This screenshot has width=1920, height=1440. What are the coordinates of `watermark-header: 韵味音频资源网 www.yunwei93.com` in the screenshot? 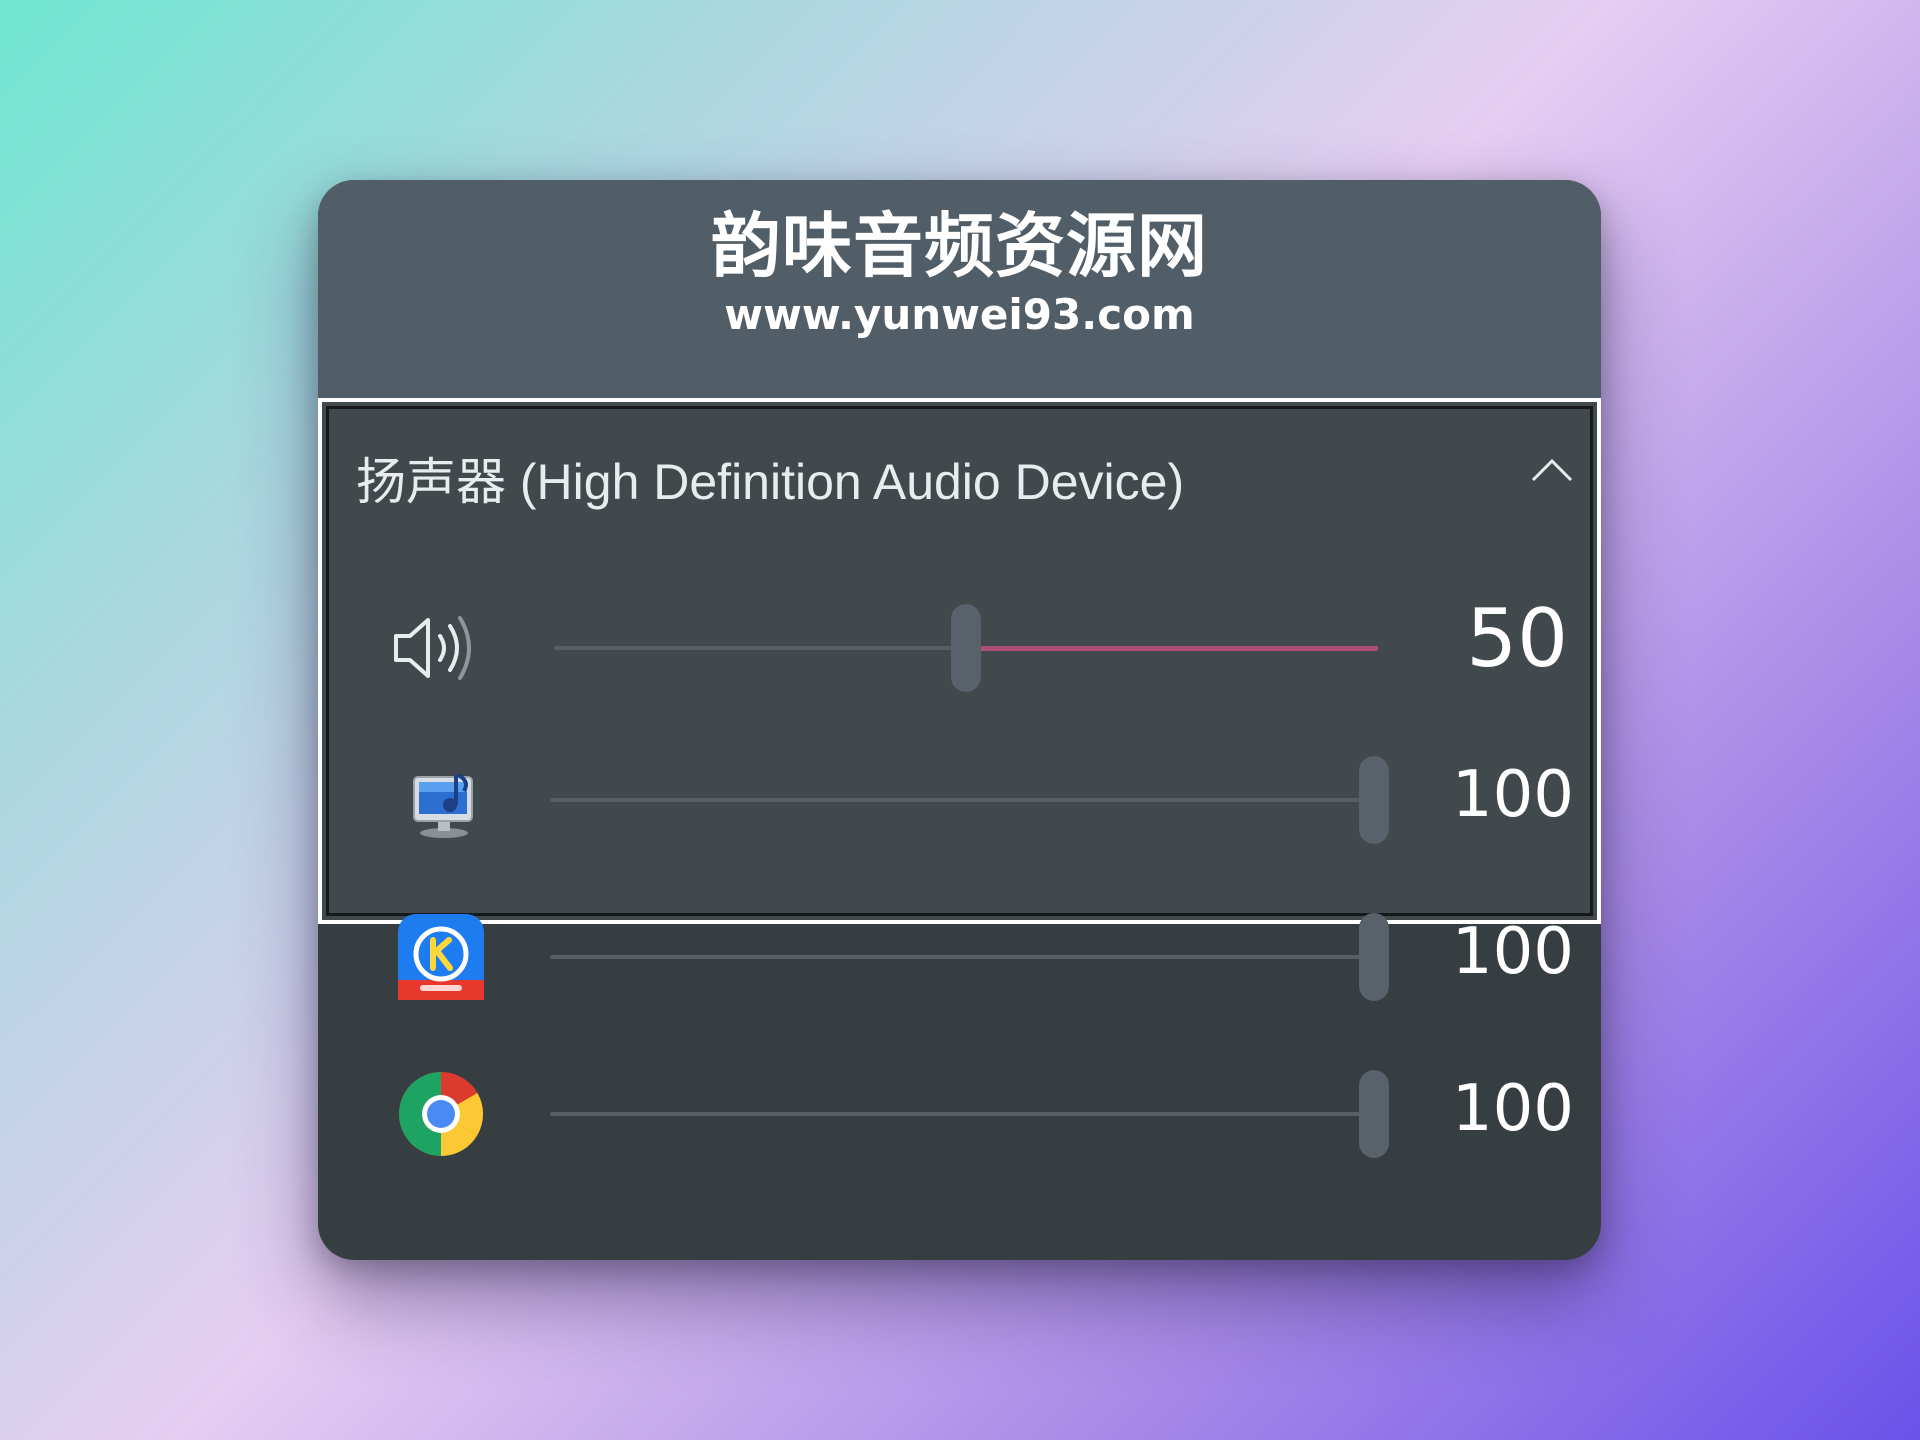 It's located at (959, 290).